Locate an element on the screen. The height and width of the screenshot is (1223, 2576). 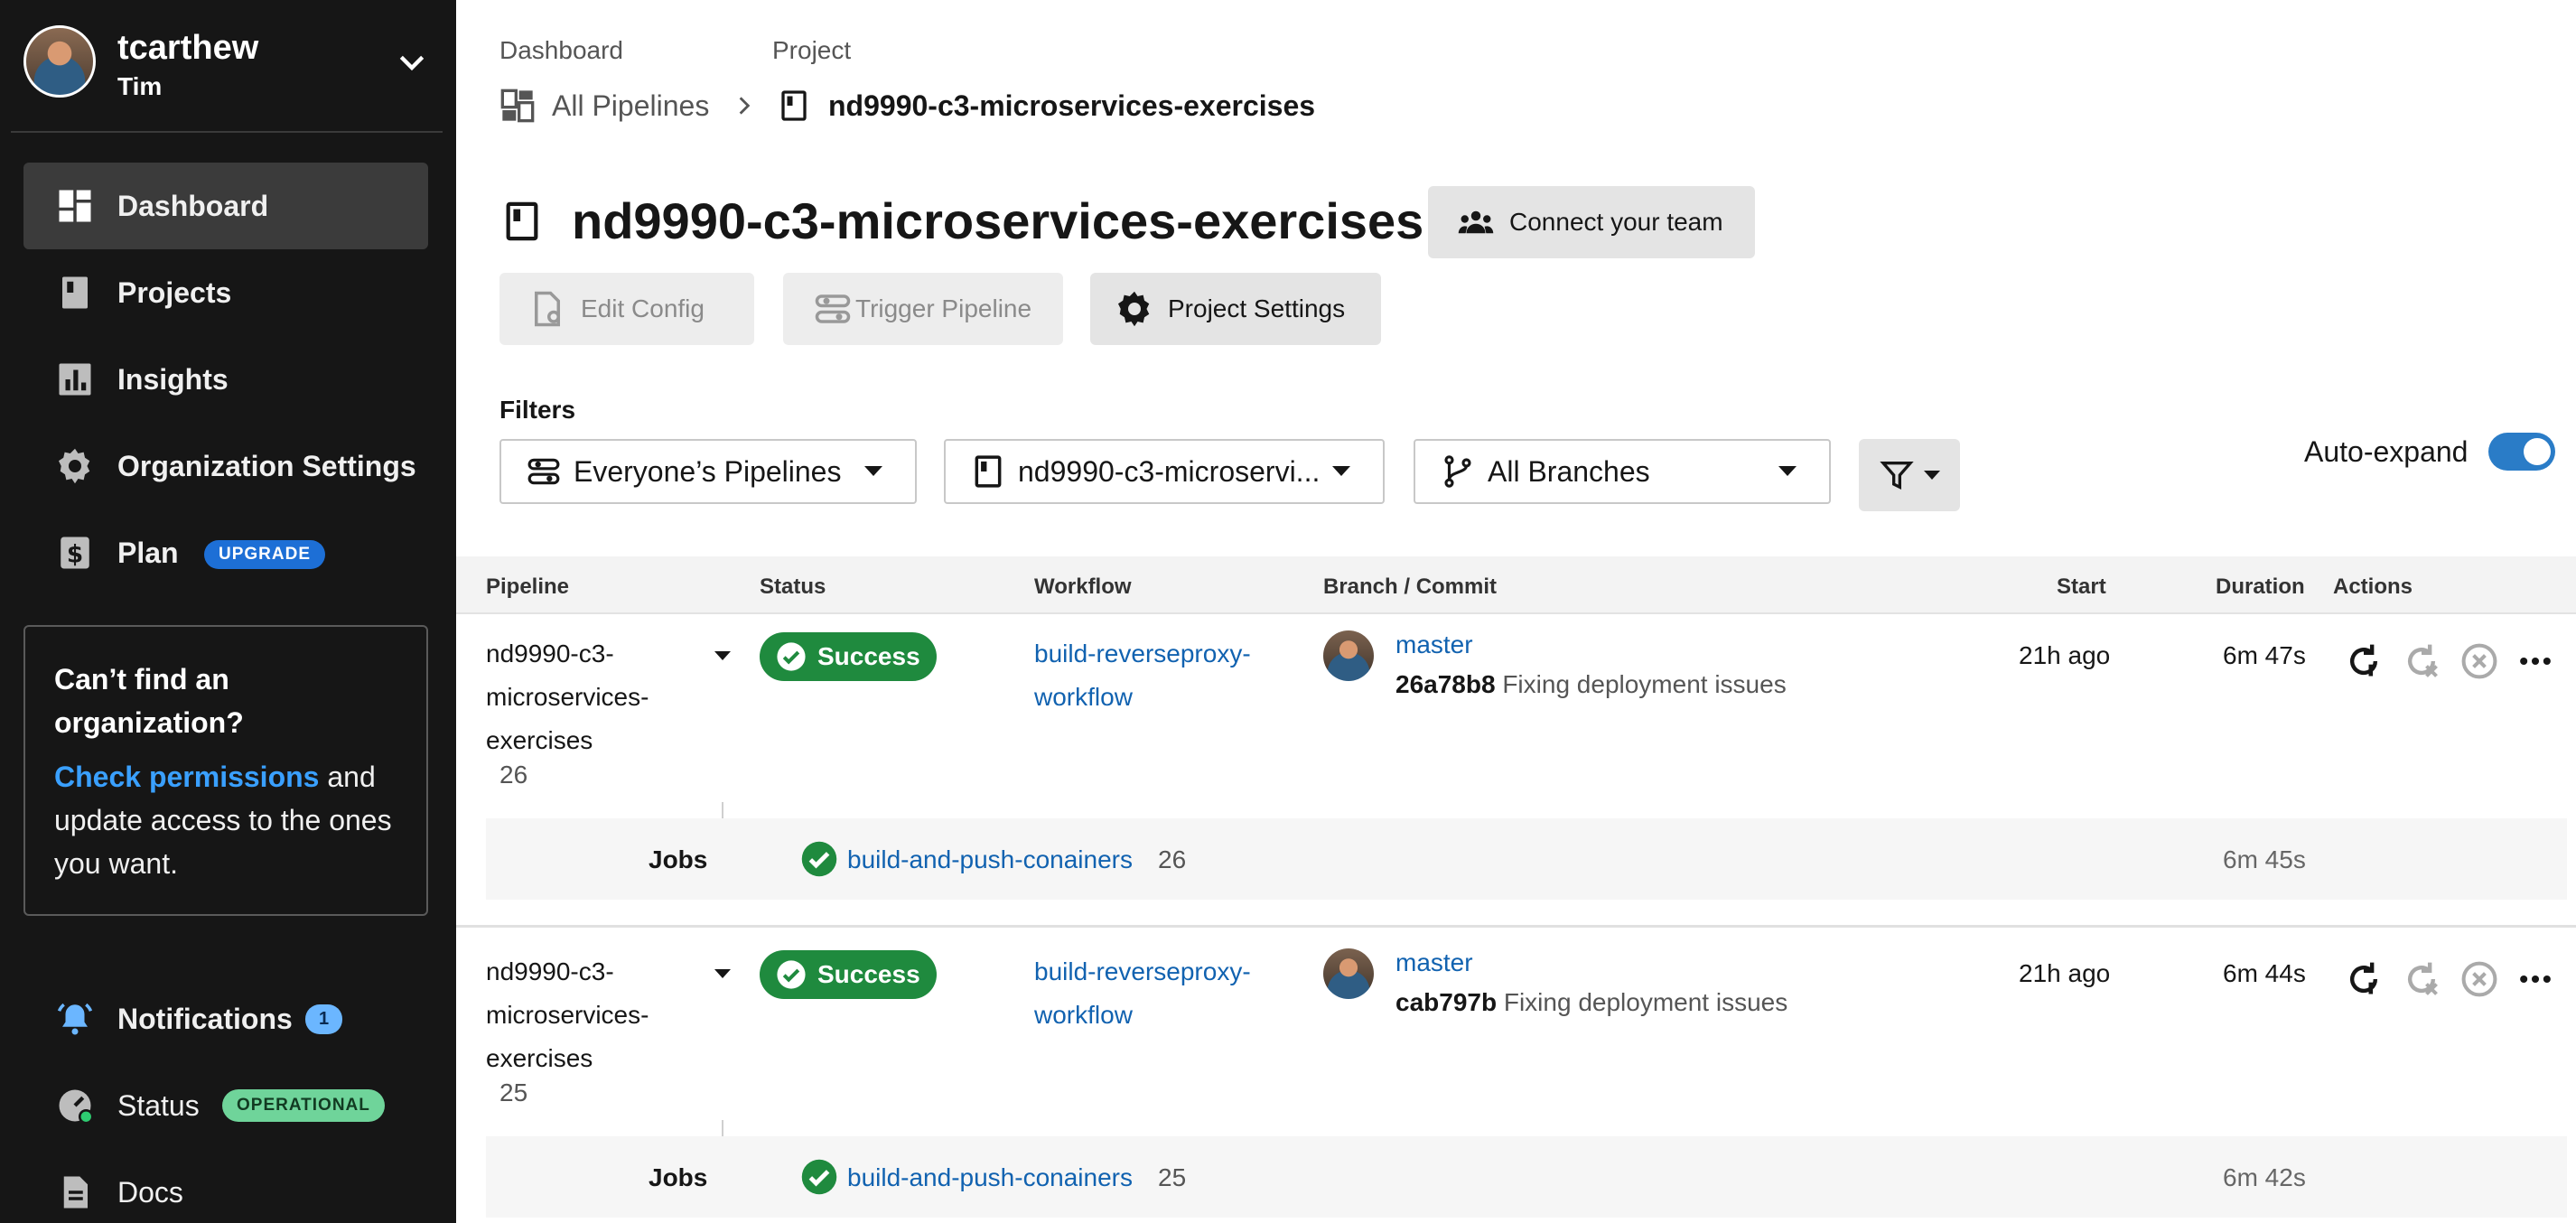
sidebar-item-label: Docs is located at coordinates (150, 1192).